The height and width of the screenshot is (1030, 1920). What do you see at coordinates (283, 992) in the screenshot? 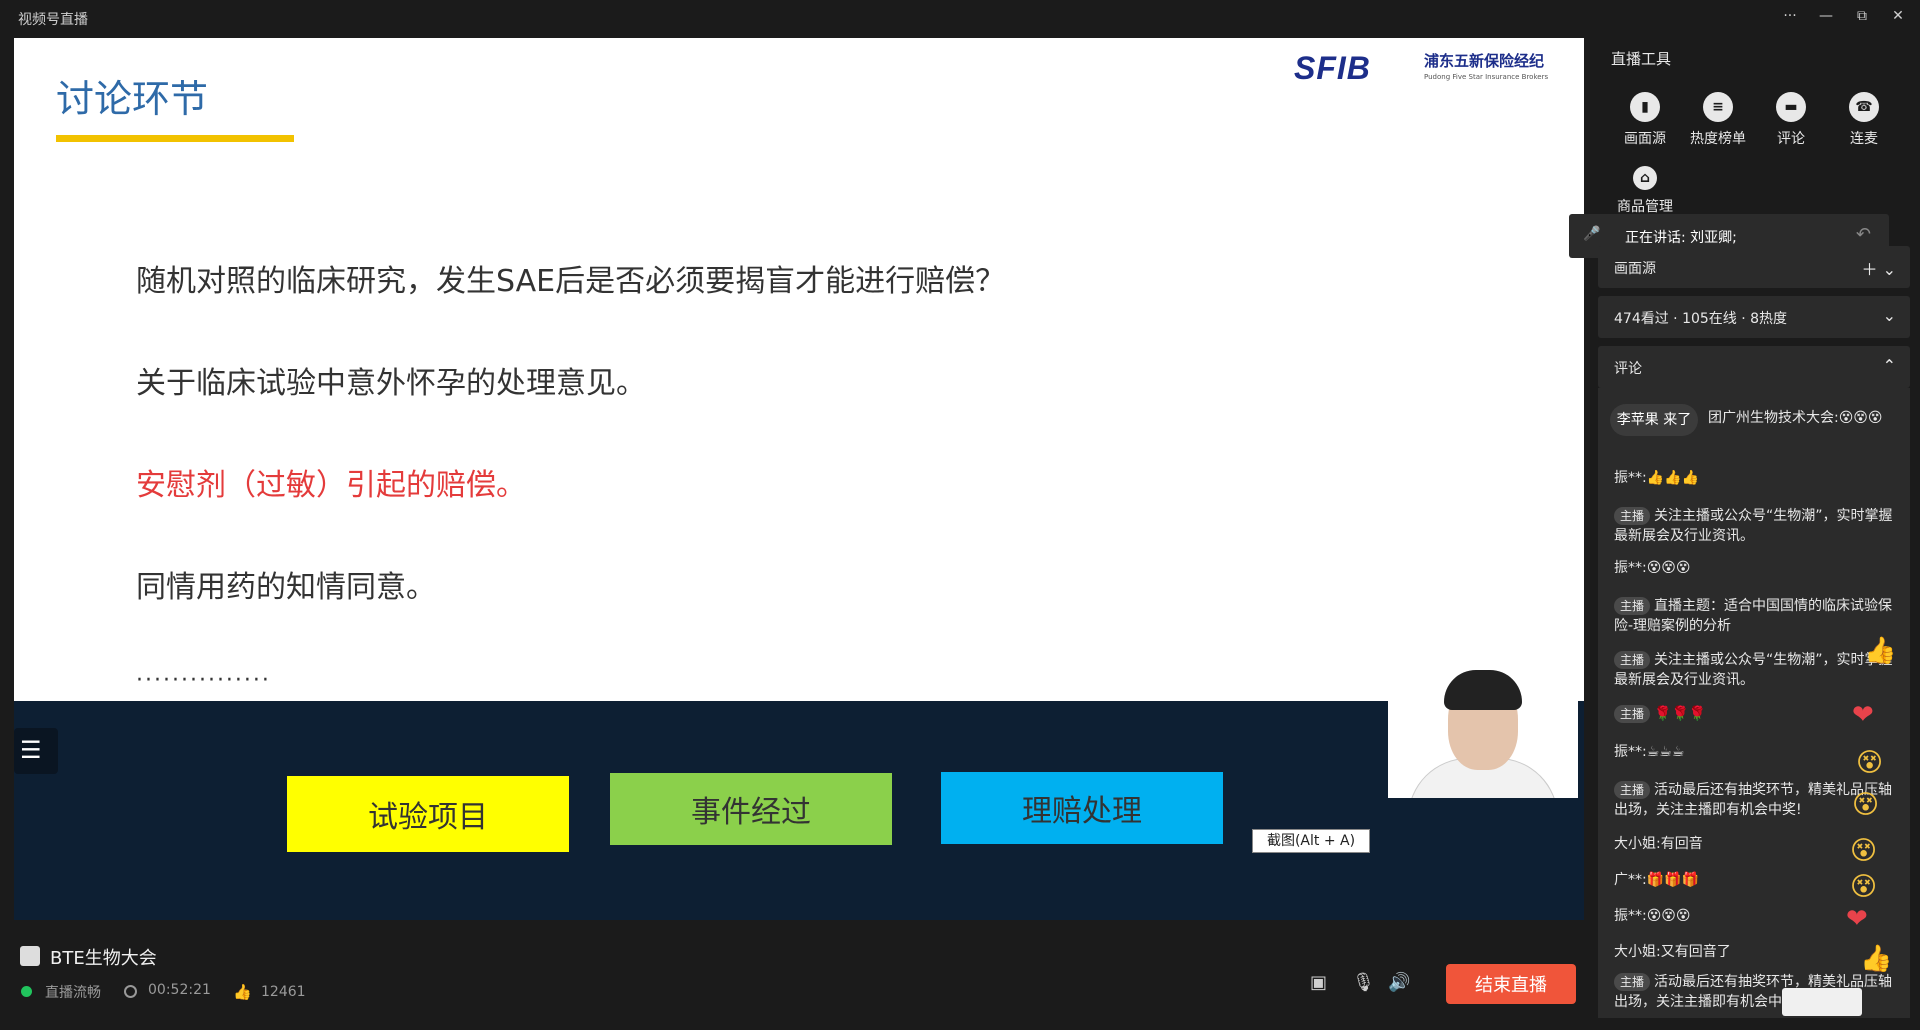
I see `like-count: 12461` at bounding box center [283, 992].